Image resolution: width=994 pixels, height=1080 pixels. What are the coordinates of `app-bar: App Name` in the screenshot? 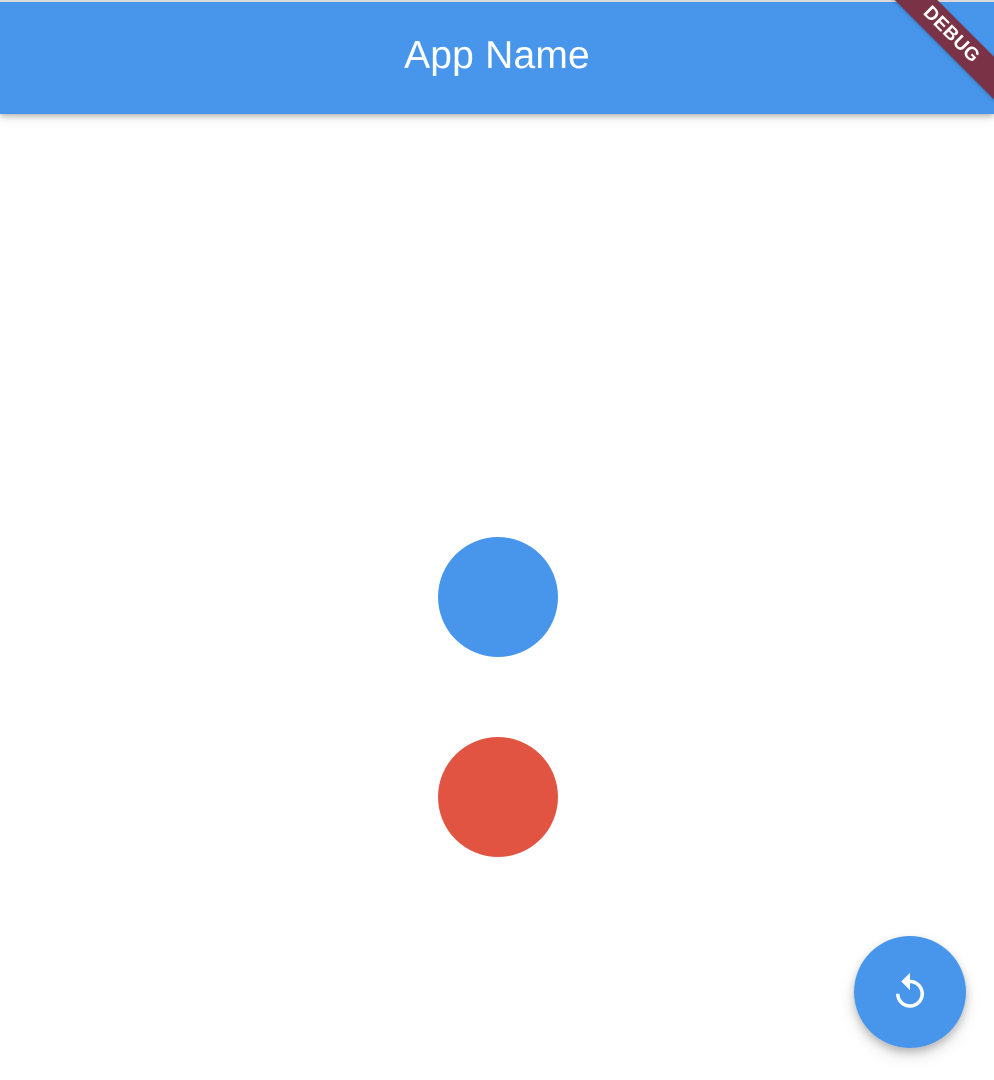 It's located at (497, 58).